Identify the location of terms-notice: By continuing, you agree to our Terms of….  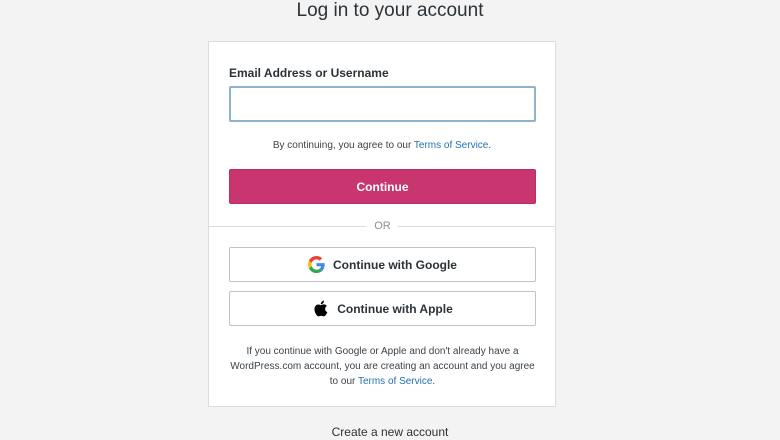
(382, 145).